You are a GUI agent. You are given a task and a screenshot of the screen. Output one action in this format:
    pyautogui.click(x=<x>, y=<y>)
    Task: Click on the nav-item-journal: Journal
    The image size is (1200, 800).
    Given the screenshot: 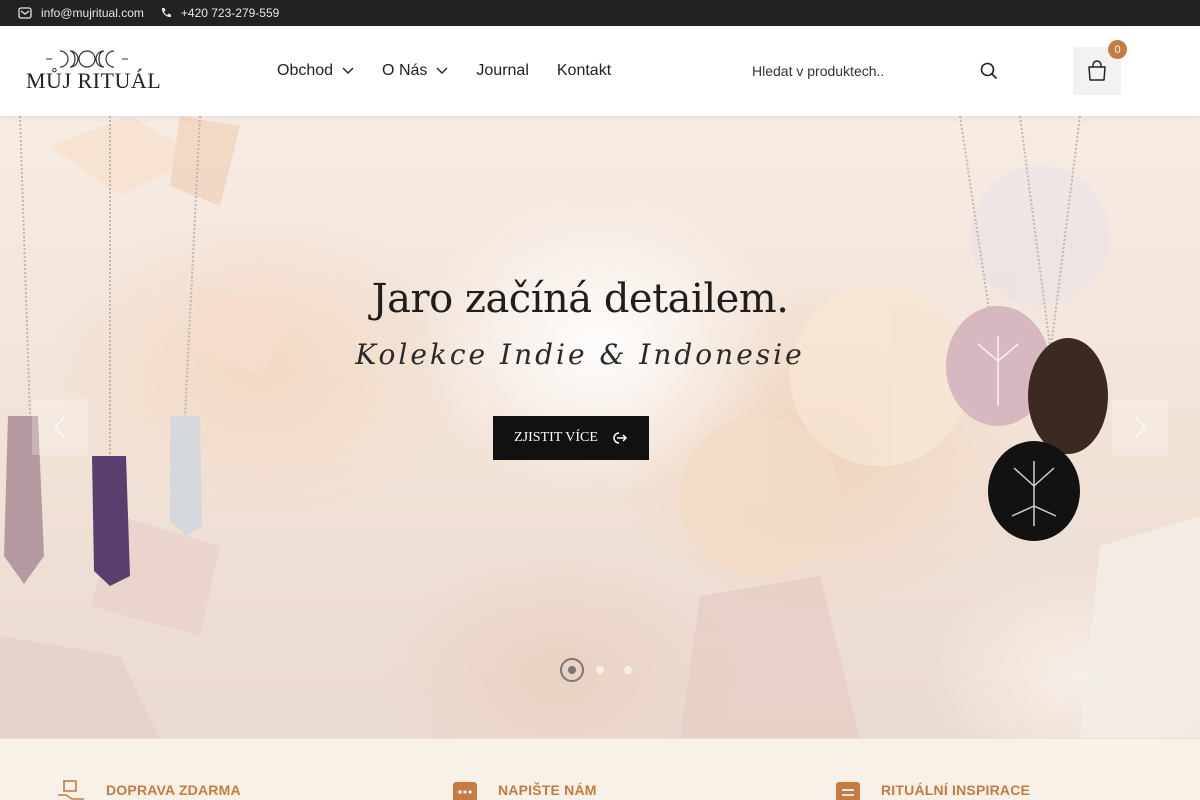 What is the action you would take?
    pyautogui.click(x=502, y=71)
    